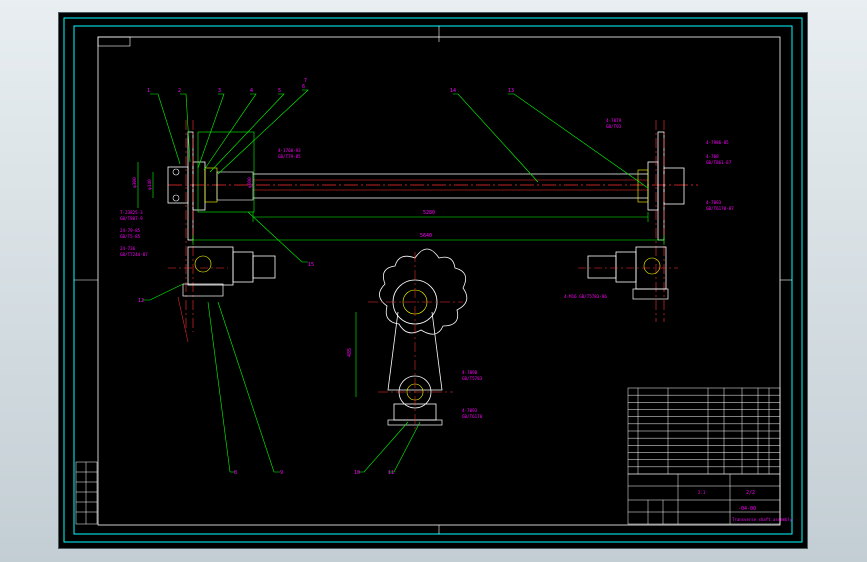 Image resolution: width=867 pixels, height=562 pixels. Describe the element at coordinates (750, 493) in the screenshot. I see `sheet-label: 2/2` at that location.